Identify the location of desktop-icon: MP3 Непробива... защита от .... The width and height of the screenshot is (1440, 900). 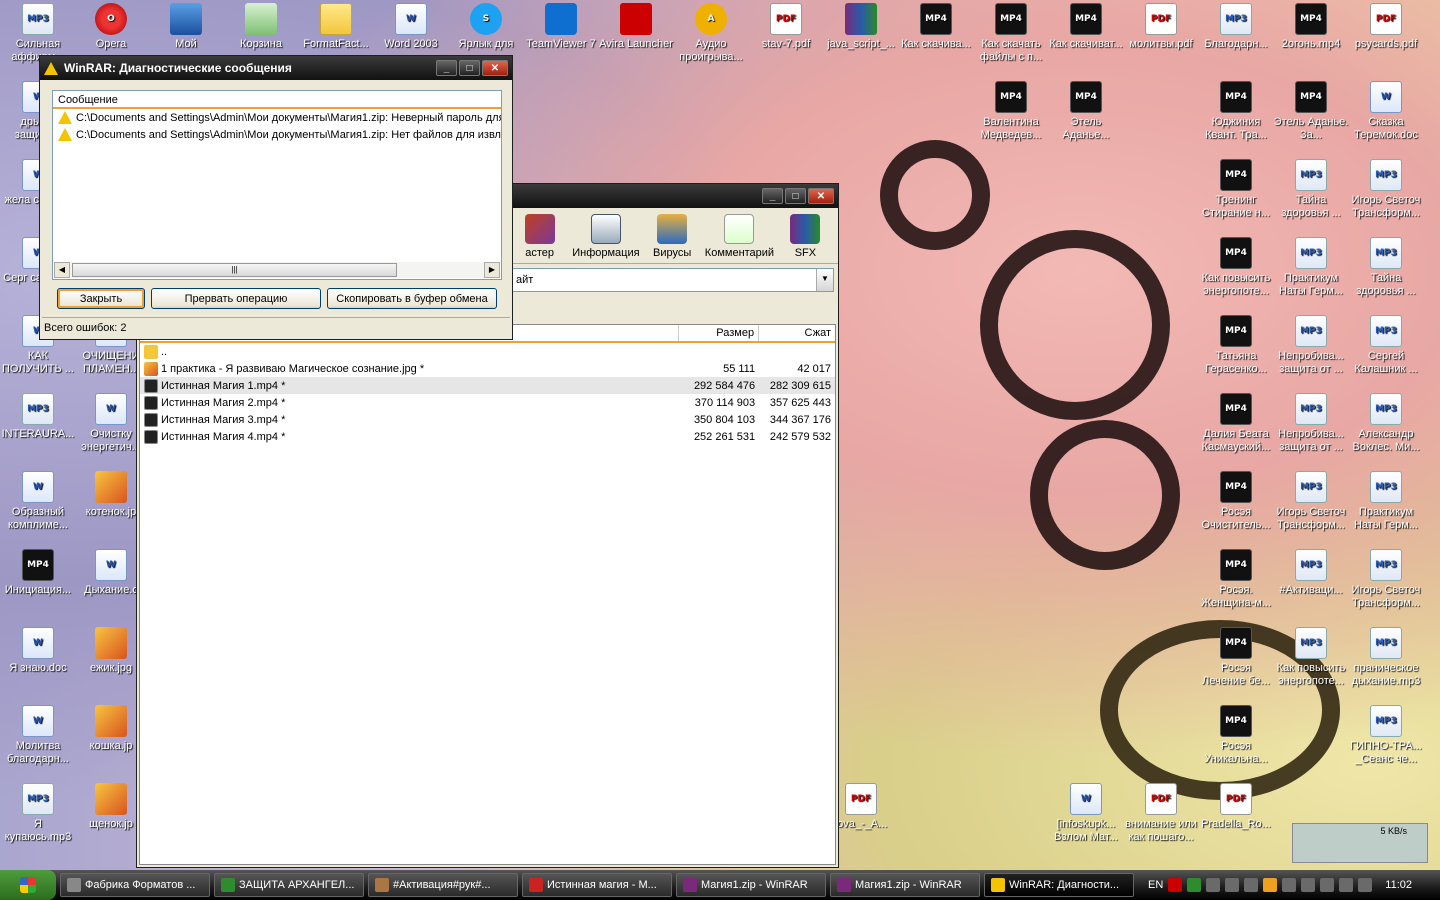
(1311, 423).